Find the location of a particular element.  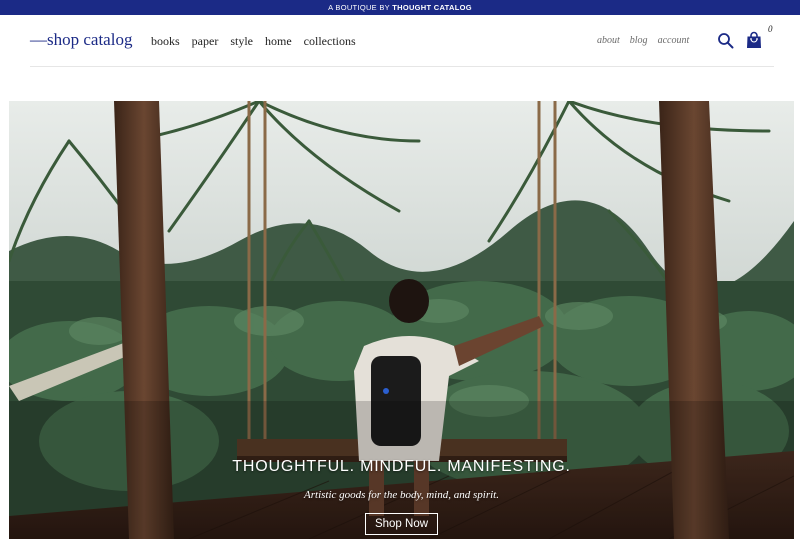

header-divider is located at coordinates (402, 66).